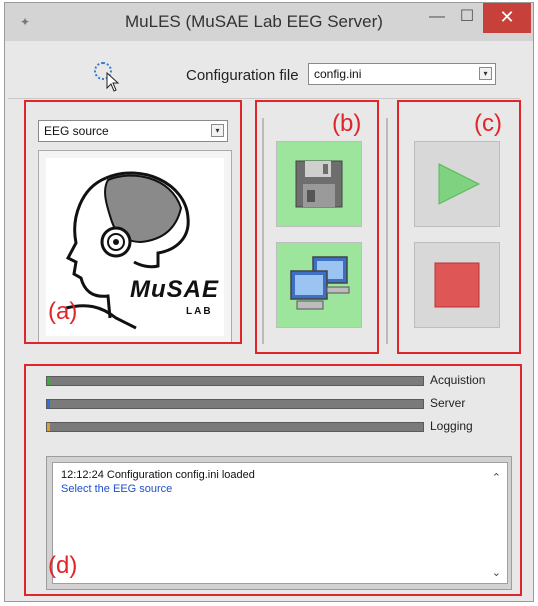  Describe the element at coordinates (488, 123) in the screenshot. I see `annotation-label-c: (c)` at that location.